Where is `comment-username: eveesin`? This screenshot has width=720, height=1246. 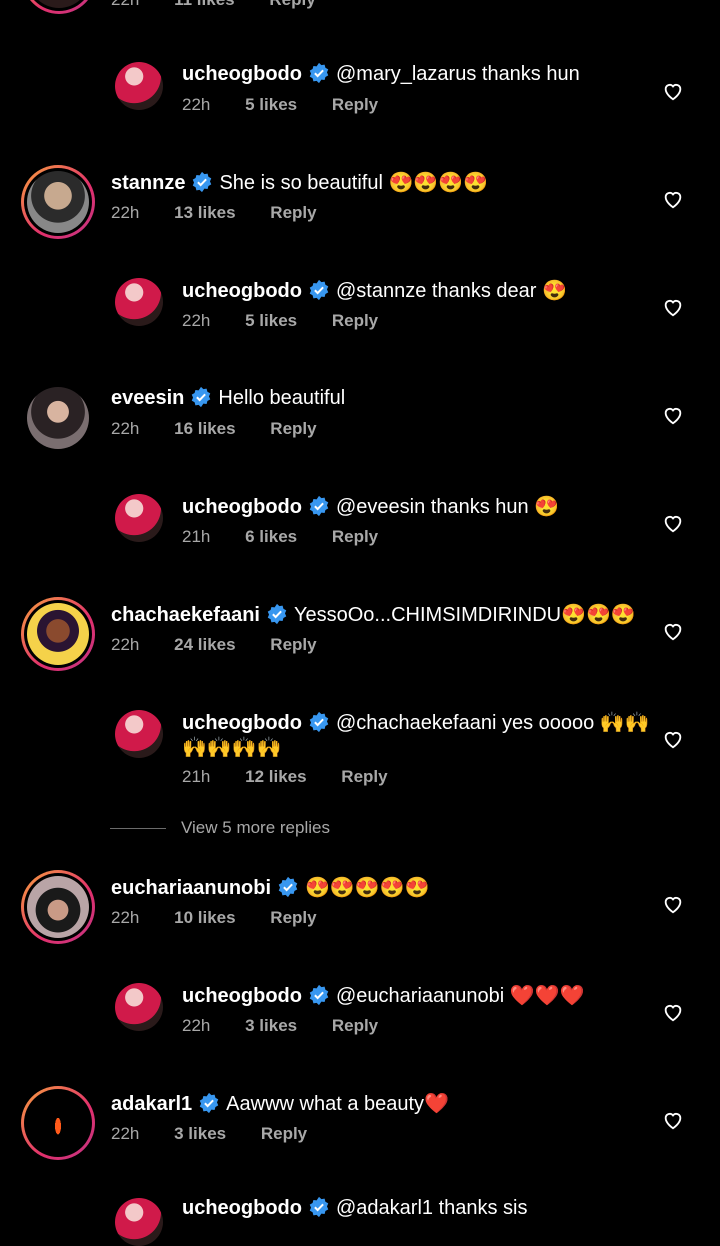 comment-username: eveesin is located at coordinates (147, 398).